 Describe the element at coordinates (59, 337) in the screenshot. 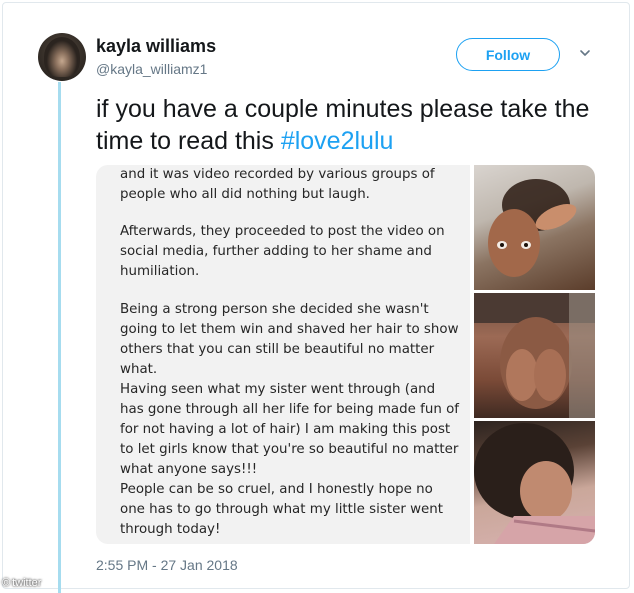

I see `thread-connector-line` at that location.